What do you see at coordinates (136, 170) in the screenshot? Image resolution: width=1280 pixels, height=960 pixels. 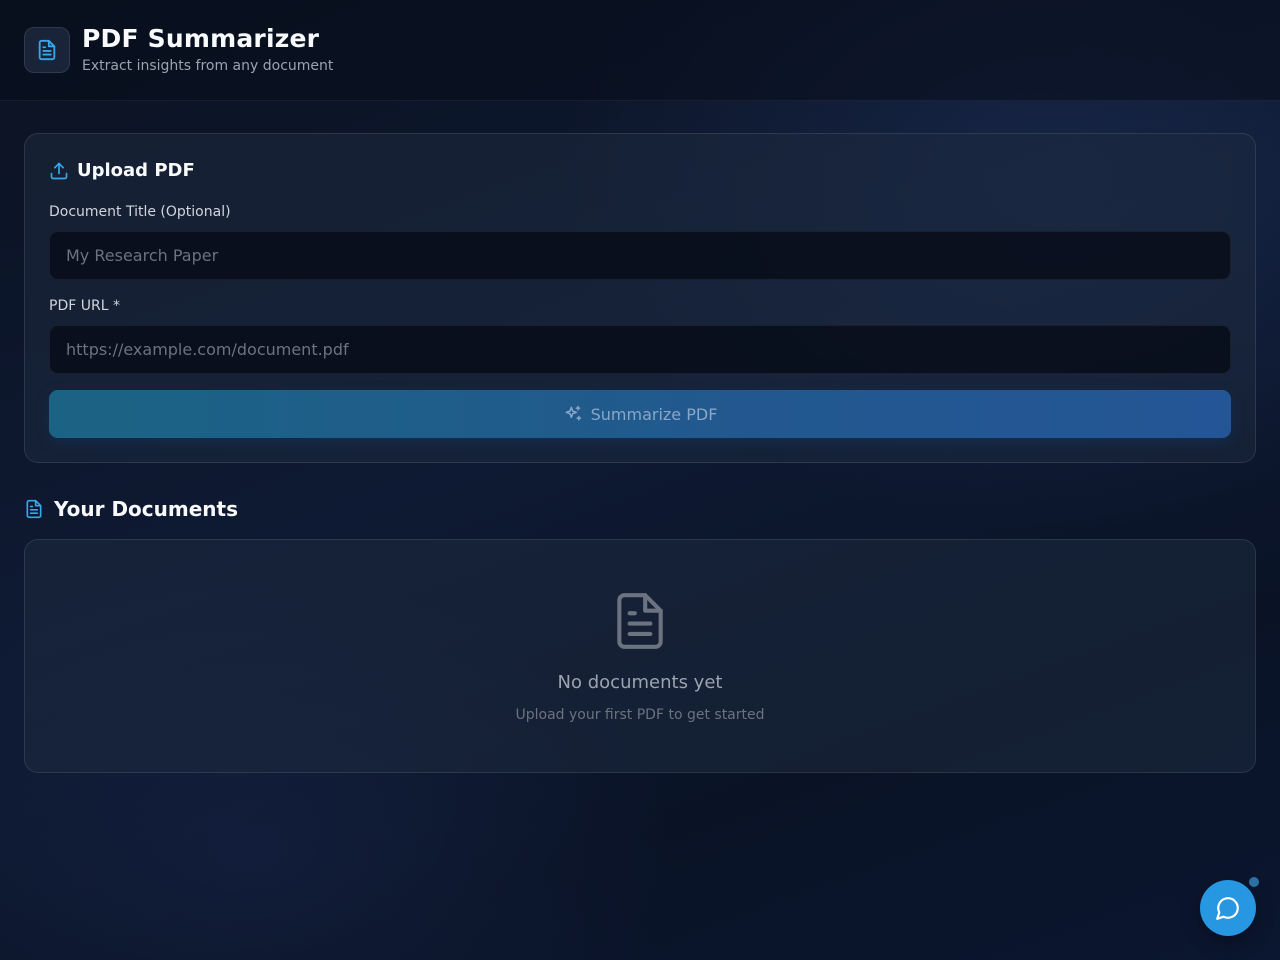 I see `upload-heading-label: Upload PDF` at bounding box center [136, 170].